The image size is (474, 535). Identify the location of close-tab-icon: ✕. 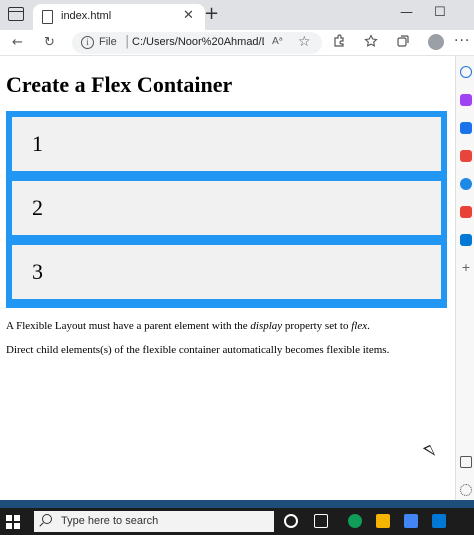
(188, 16).